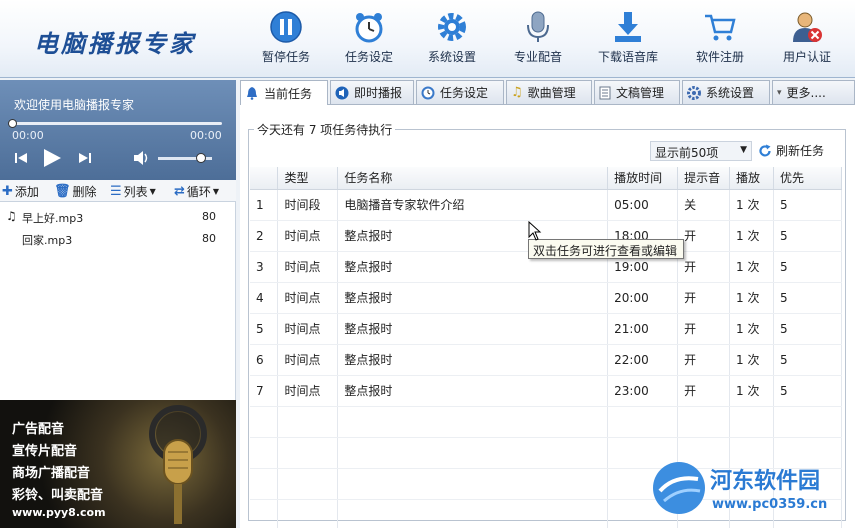 This screenshot has width=855, height=528. I want to click on download-voice-button: 下载语音库, so click(628, 39).